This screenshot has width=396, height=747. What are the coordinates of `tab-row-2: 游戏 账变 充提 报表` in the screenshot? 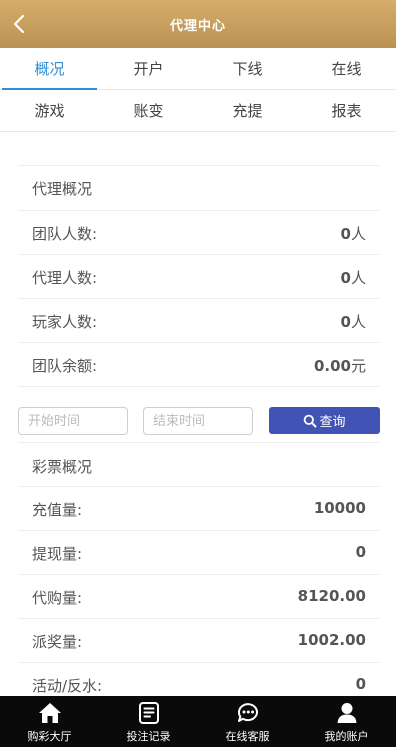 It's located at (198, 111).